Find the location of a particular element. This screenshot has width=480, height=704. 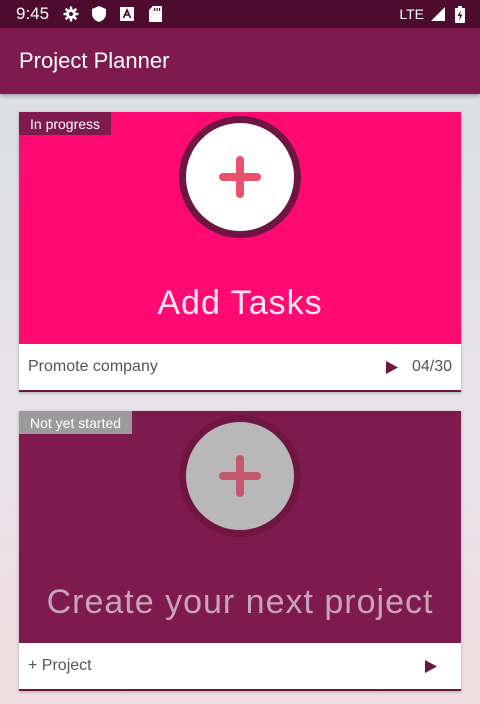

status-bar: 9:45 LTE is located at coordinates (240, 14).